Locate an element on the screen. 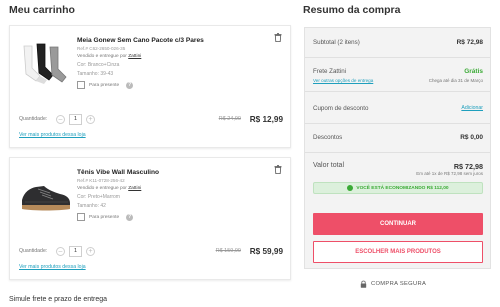  price-old: R$ 159,99 is located at coordinates (228, 251).